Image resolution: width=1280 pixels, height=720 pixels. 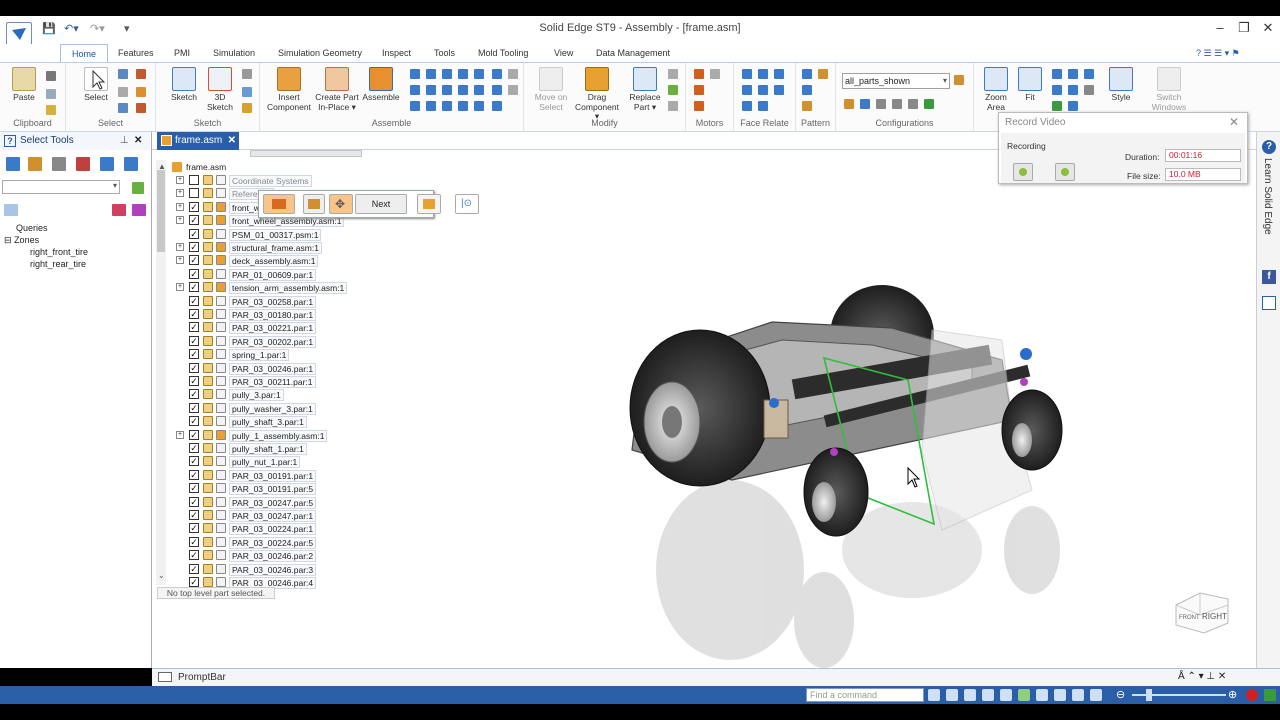 I want to click on tab-view: View, so click(x=563, y=53).